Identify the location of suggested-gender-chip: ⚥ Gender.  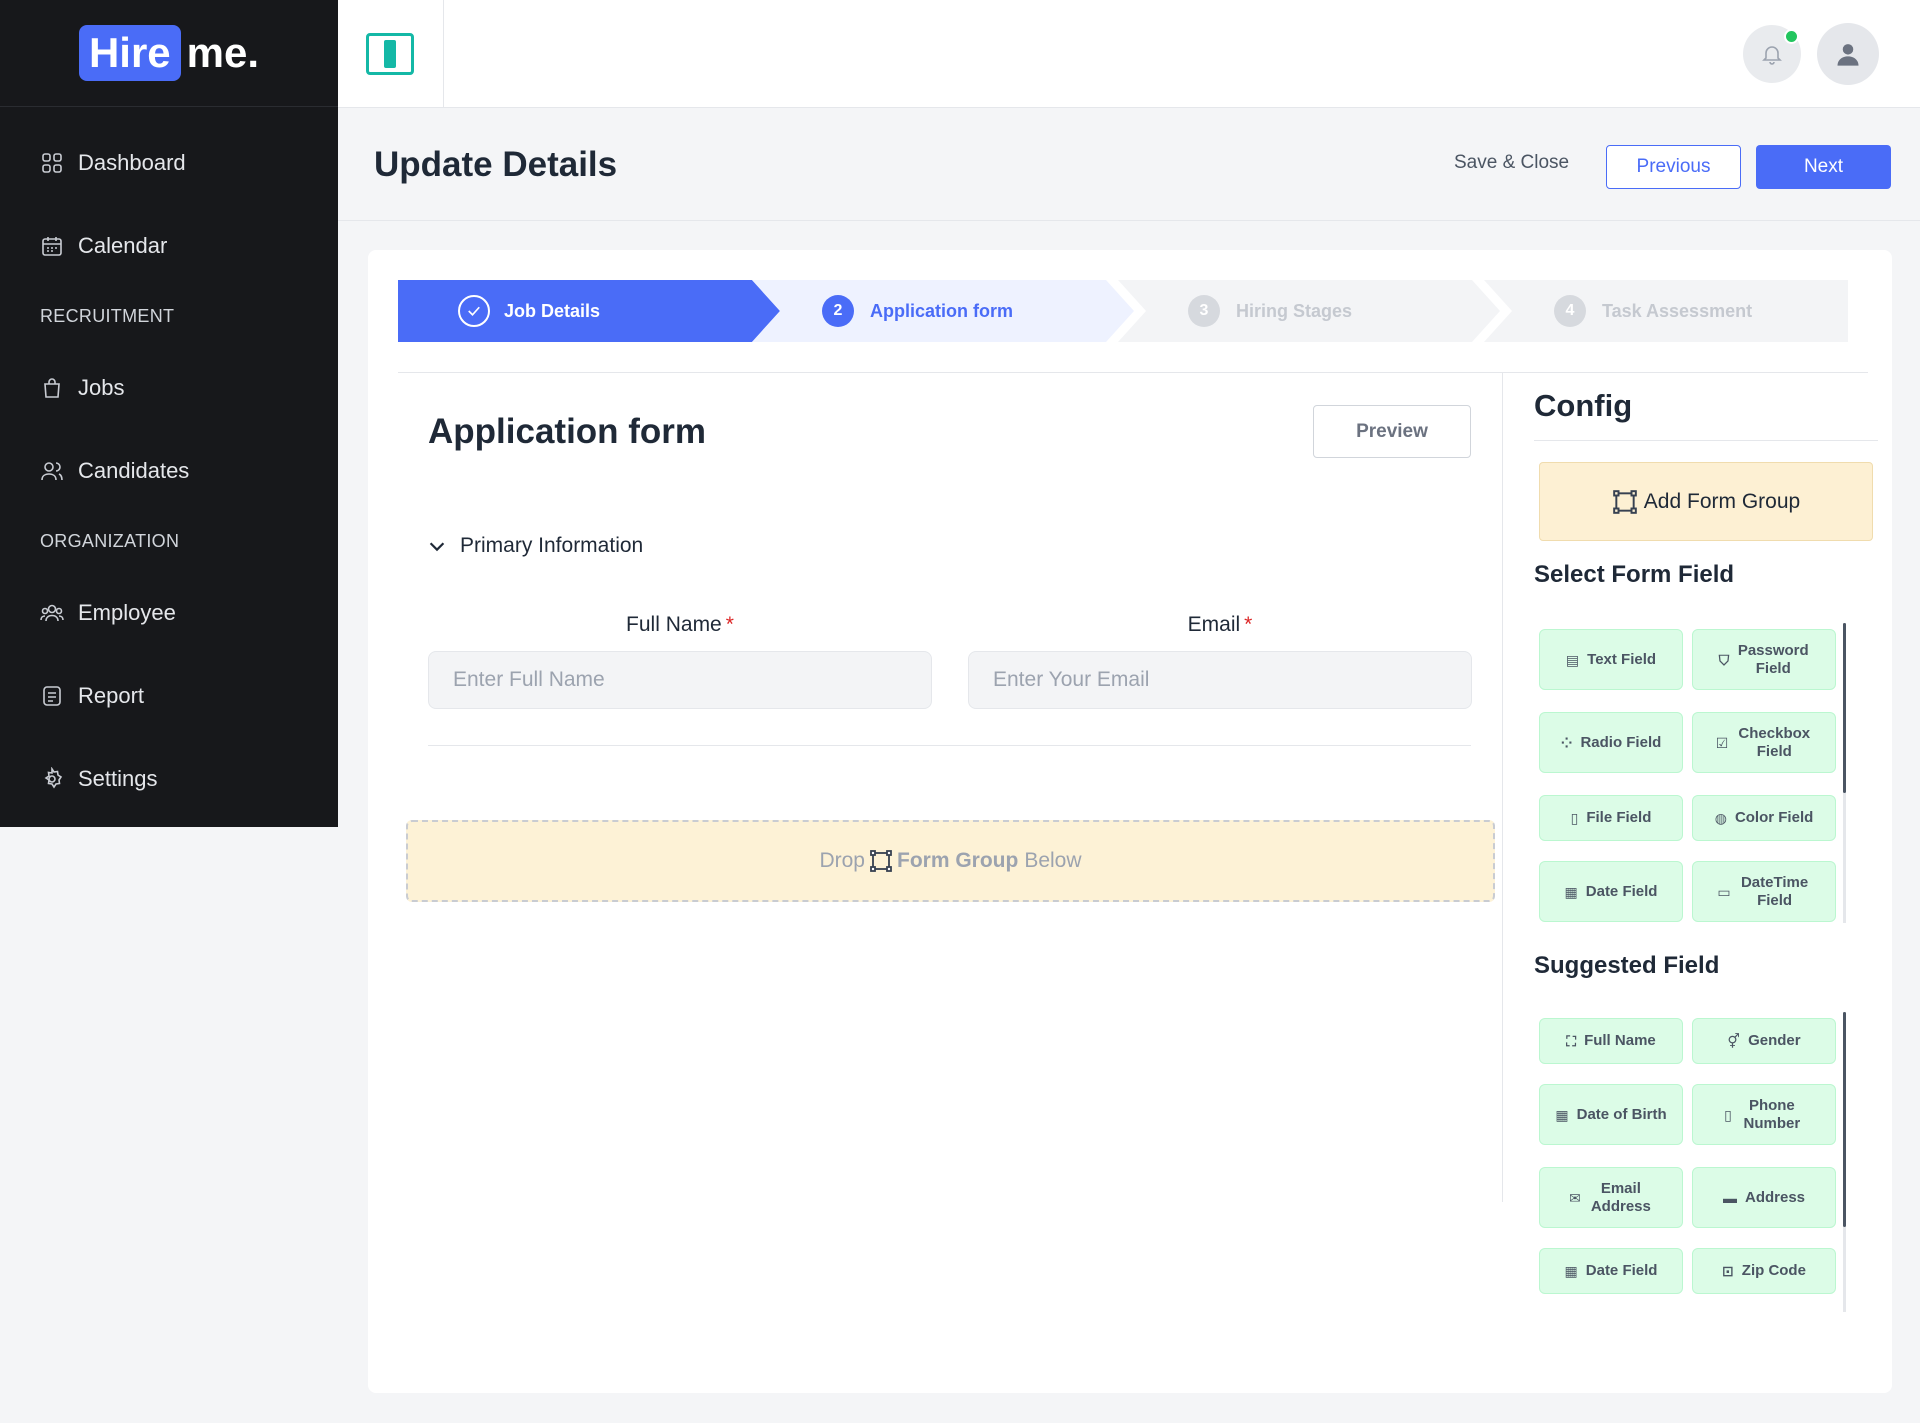
(1764, 1041).